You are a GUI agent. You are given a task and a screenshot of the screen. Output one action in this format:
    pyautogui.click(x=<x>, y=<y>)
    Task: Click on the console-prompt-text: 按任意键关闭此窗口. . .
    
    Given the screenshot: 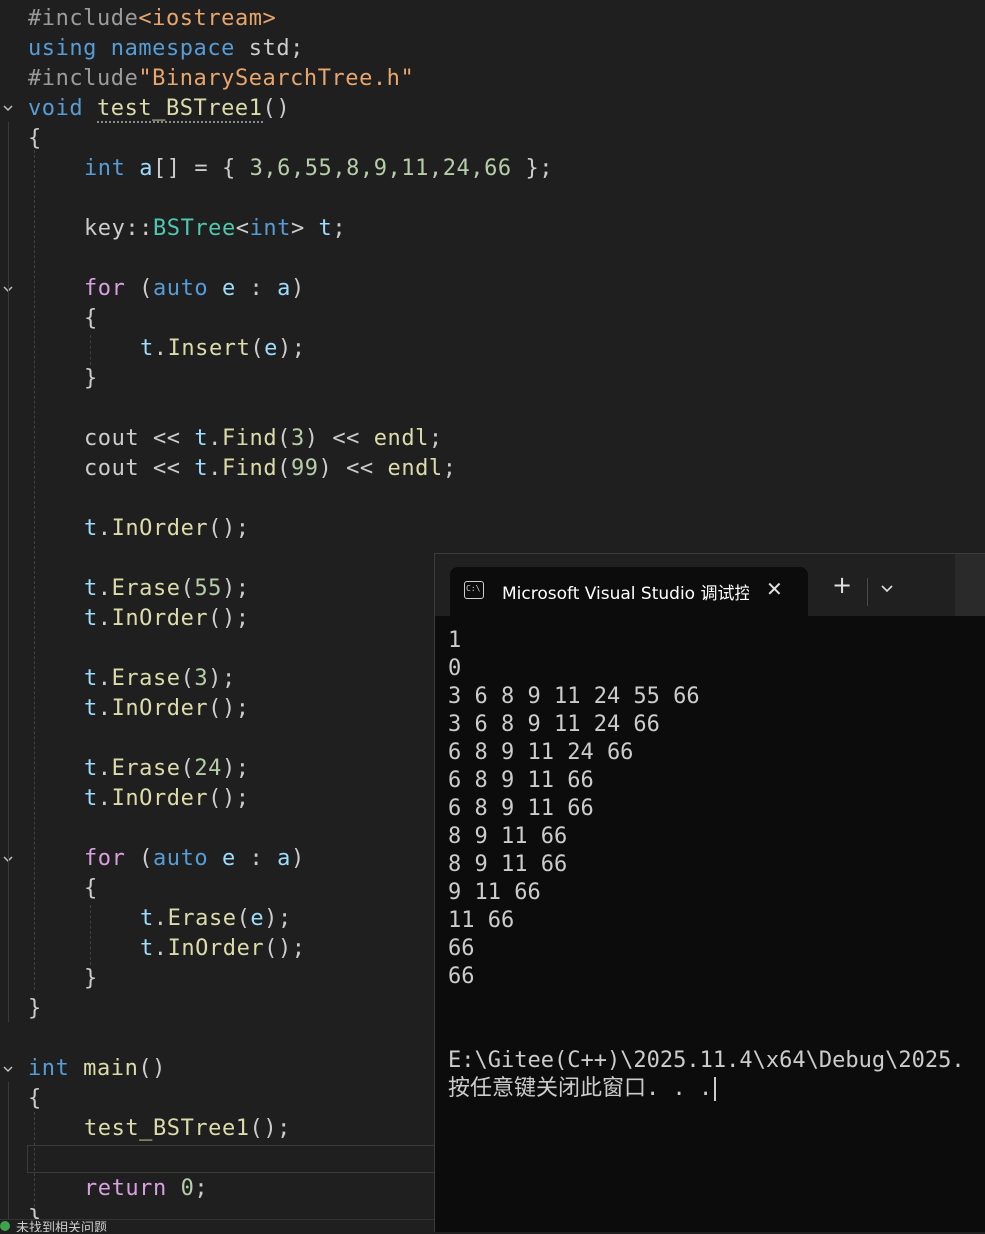 What is the action you would take?
    pyautogui.click(x=580, y=1088)
    